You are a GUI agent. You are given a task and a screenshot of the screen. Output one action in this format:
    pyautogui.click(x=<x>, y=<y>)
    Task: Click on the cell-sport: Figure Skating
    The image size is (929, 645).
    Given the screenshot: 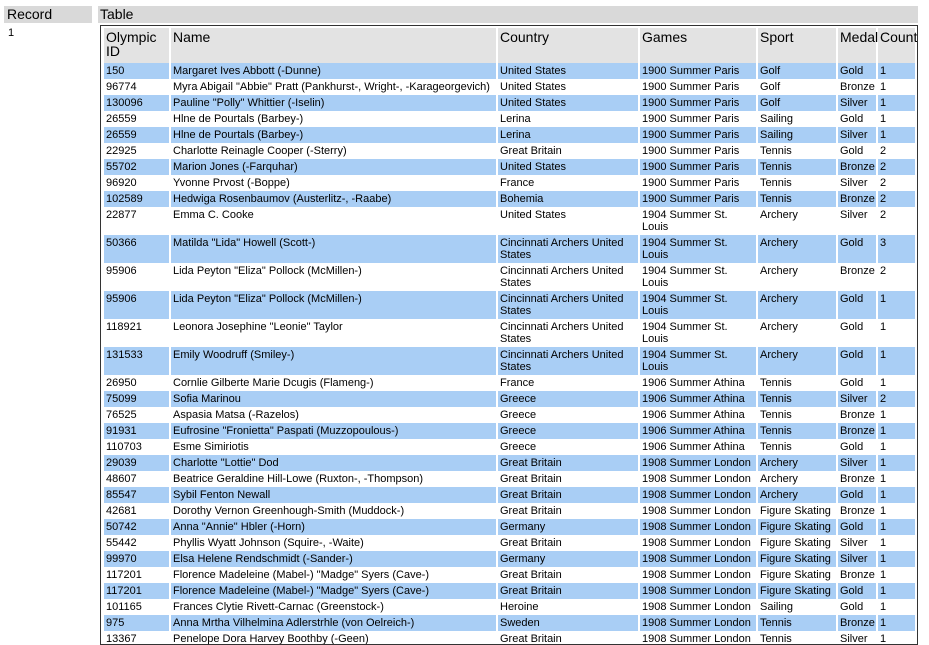 What is the action you would take?
    pyautogui.click(x=797, y=527)
    